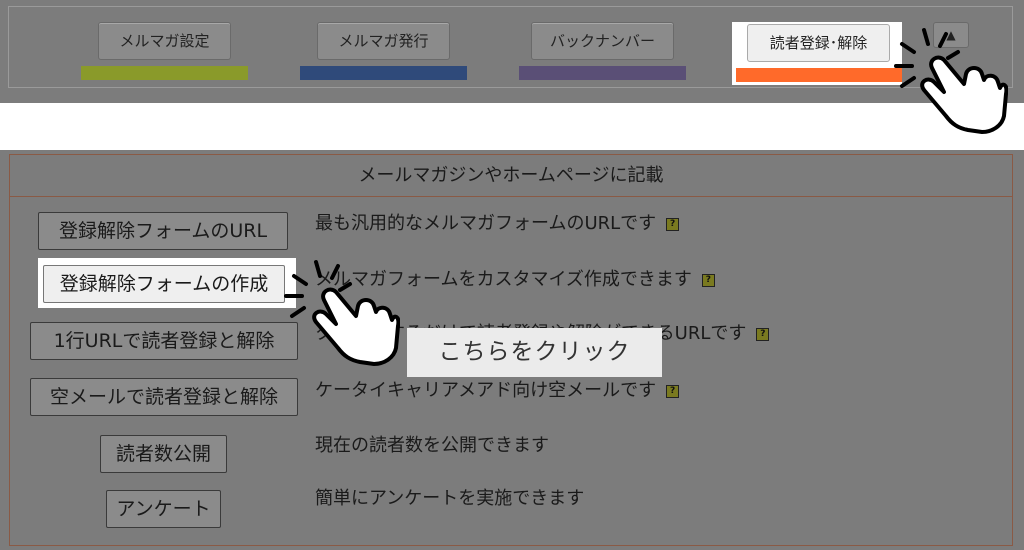  I want to click on nav-tab-mailmag-publish: メルマガ発行, so click(383, 41).